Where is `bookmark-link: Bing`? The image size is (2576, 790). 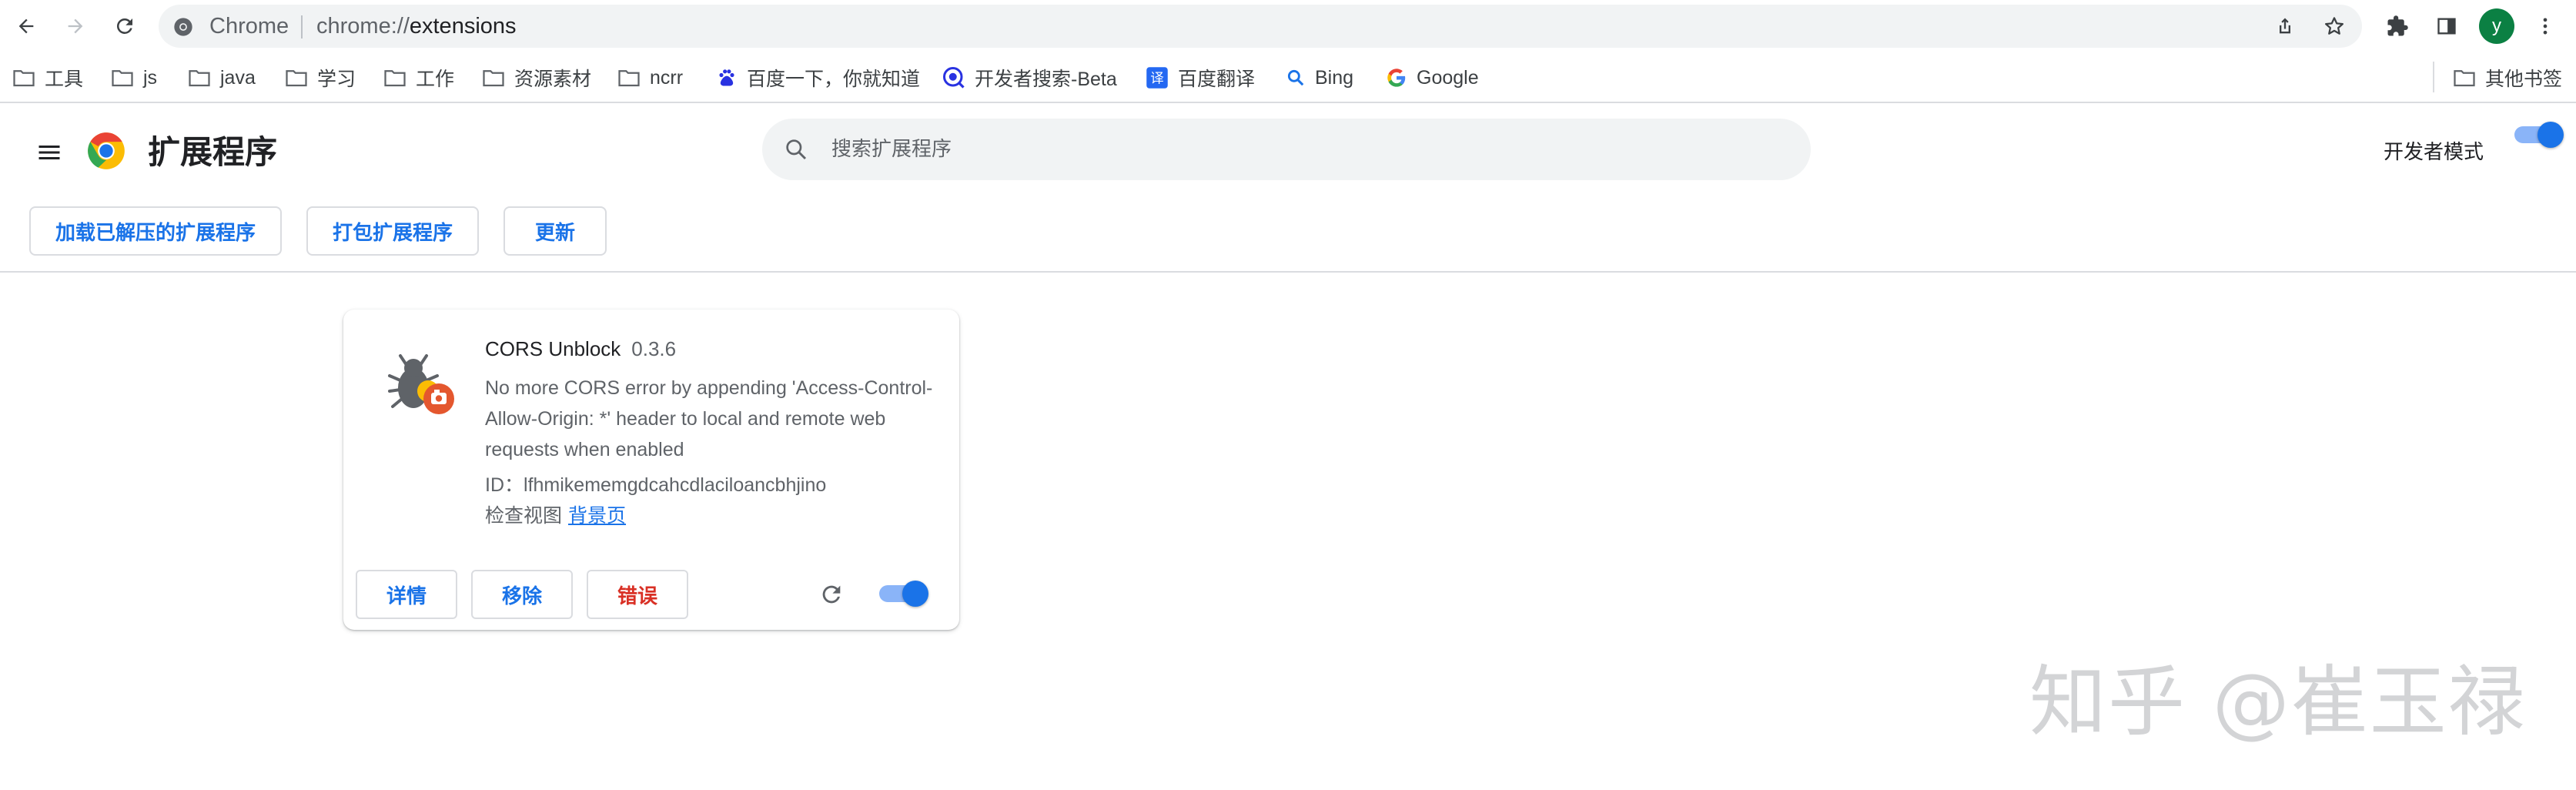 bookmark-link: Bing is located at coordinates (1319, 78).